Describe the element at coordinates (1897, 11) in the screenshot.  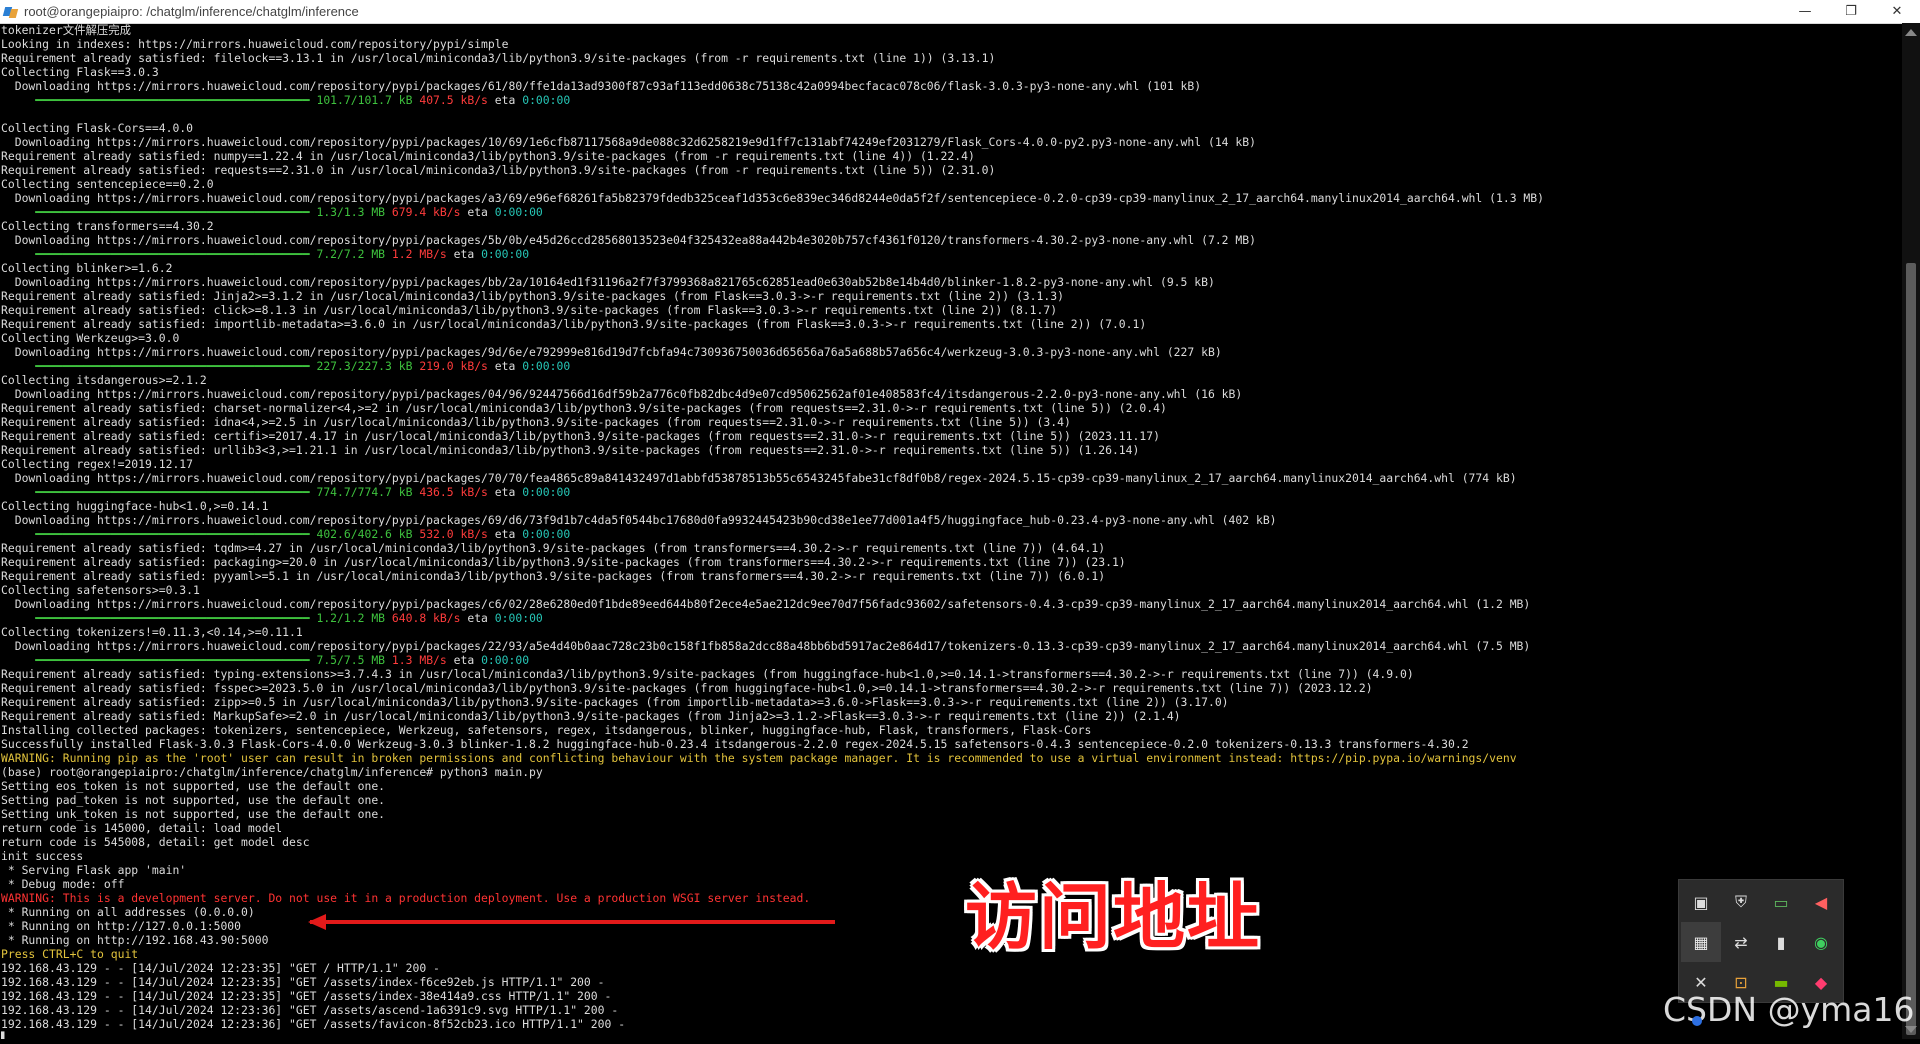
I see `close-button: ✕` at that location.